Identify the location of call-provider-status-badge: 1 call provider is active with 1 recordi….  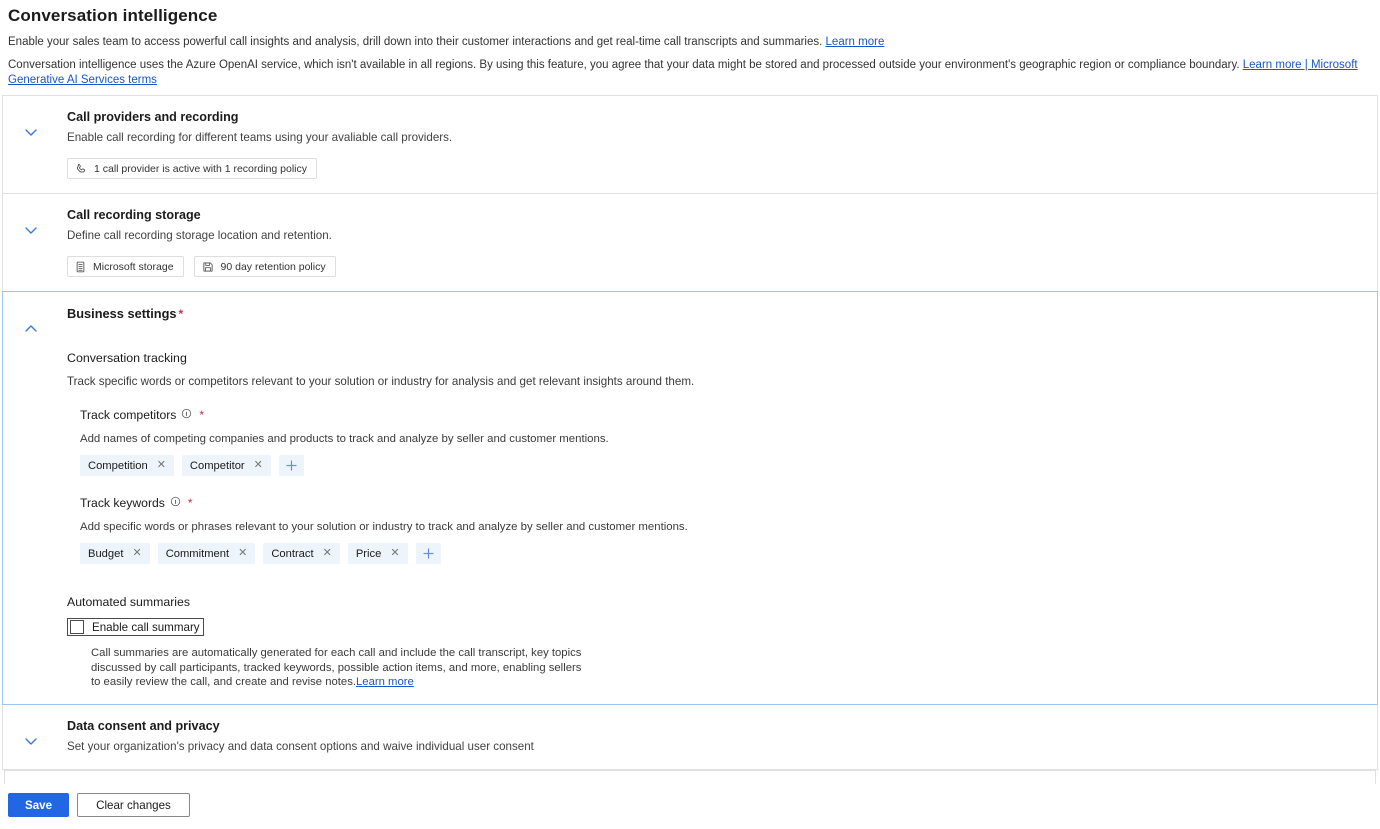
(192, 168).